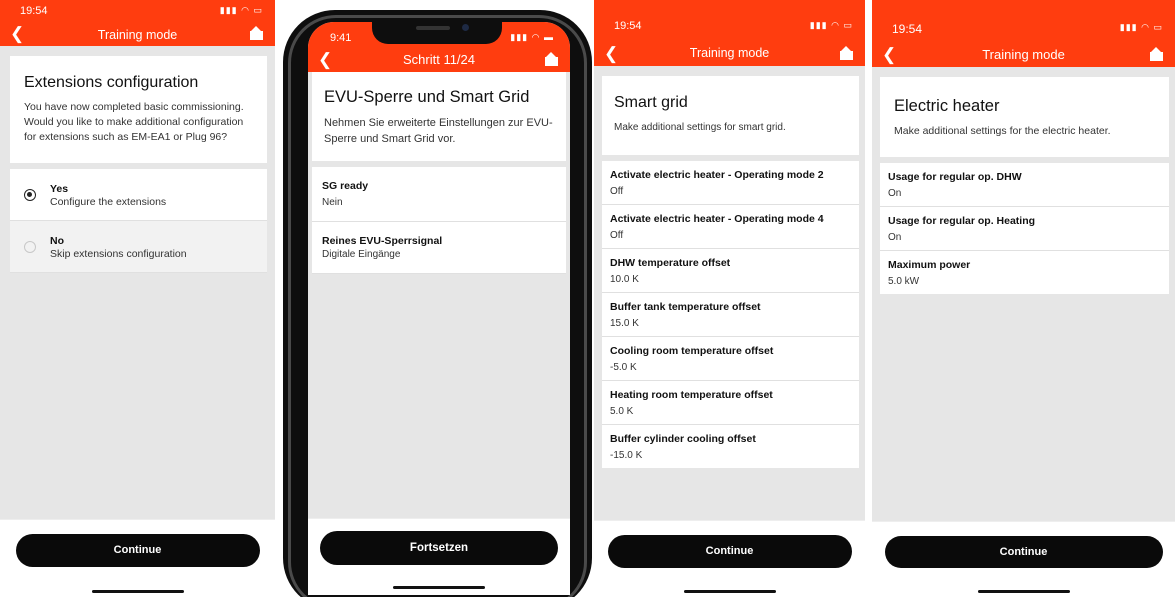 The width and height of the screenshot is (1175, 597). I want to click on list-item: Buffer tank temperature offset 15.0 K, so click(730, 315).